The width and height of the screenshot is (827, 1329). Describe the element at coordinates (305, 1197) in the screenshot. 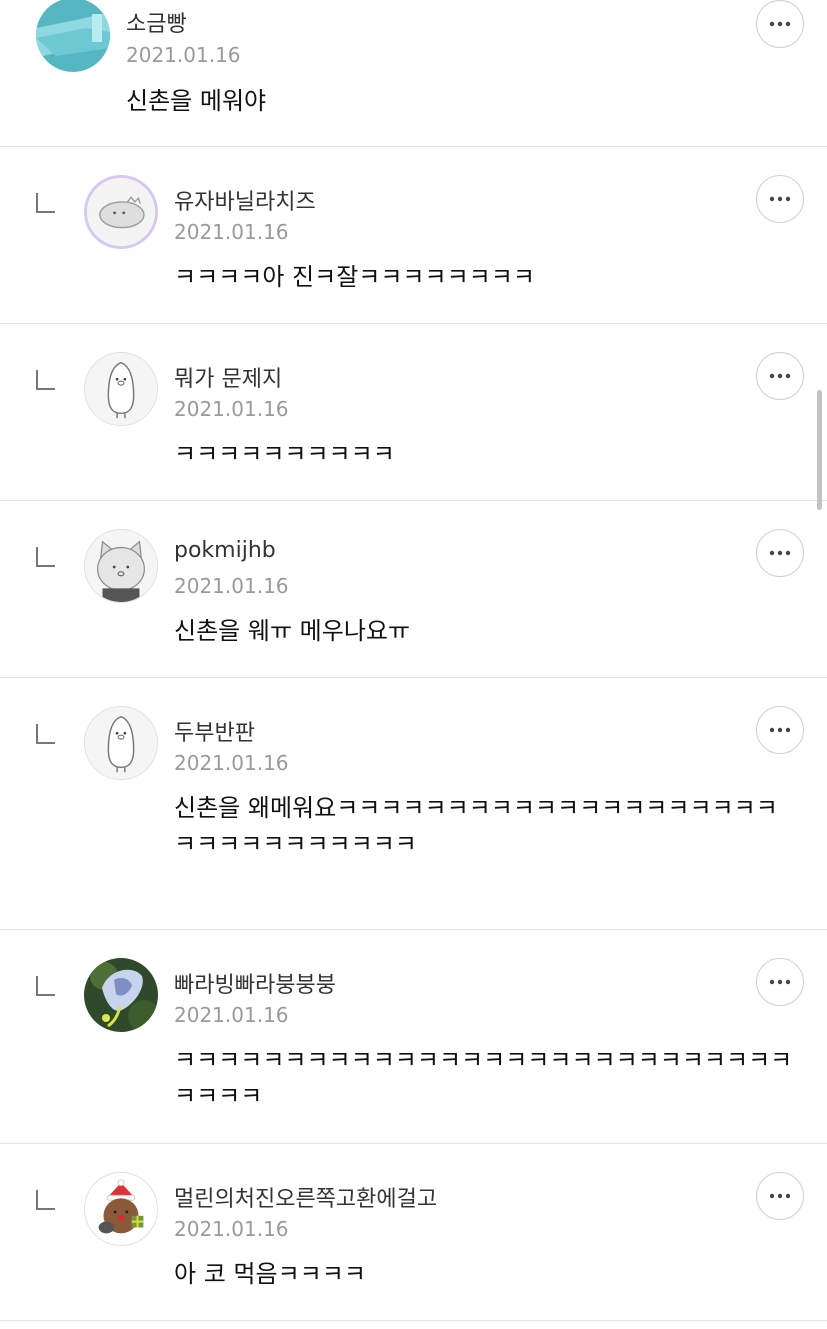

I see `comment-username: 멀린의처진오른쪽고환에걸고` at that location.